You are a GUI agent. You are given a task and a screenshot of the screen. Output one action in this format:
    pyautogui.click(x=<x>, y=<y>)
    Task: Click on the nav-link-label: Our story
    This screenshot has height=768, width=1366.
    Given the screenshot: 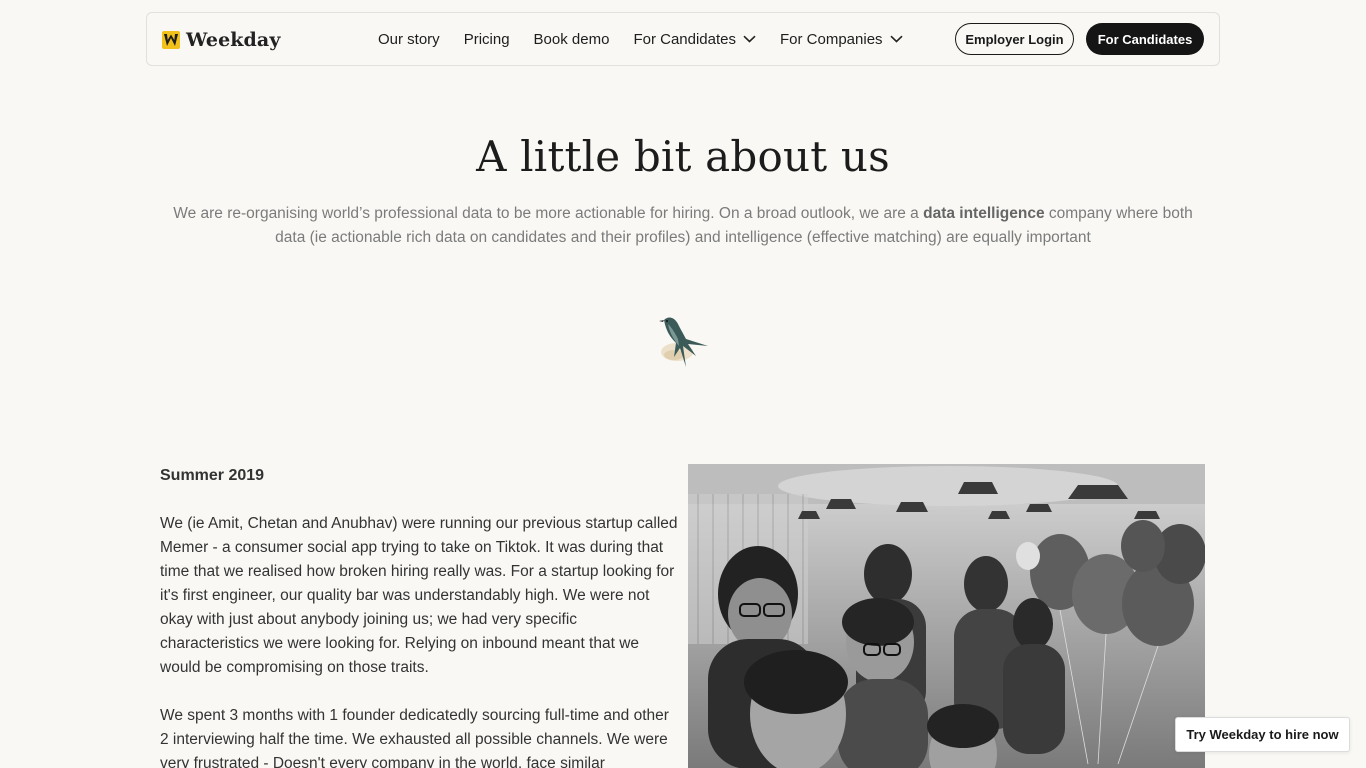 What is the action you would take?
    pyautogui.click(x=409, y=39)
    